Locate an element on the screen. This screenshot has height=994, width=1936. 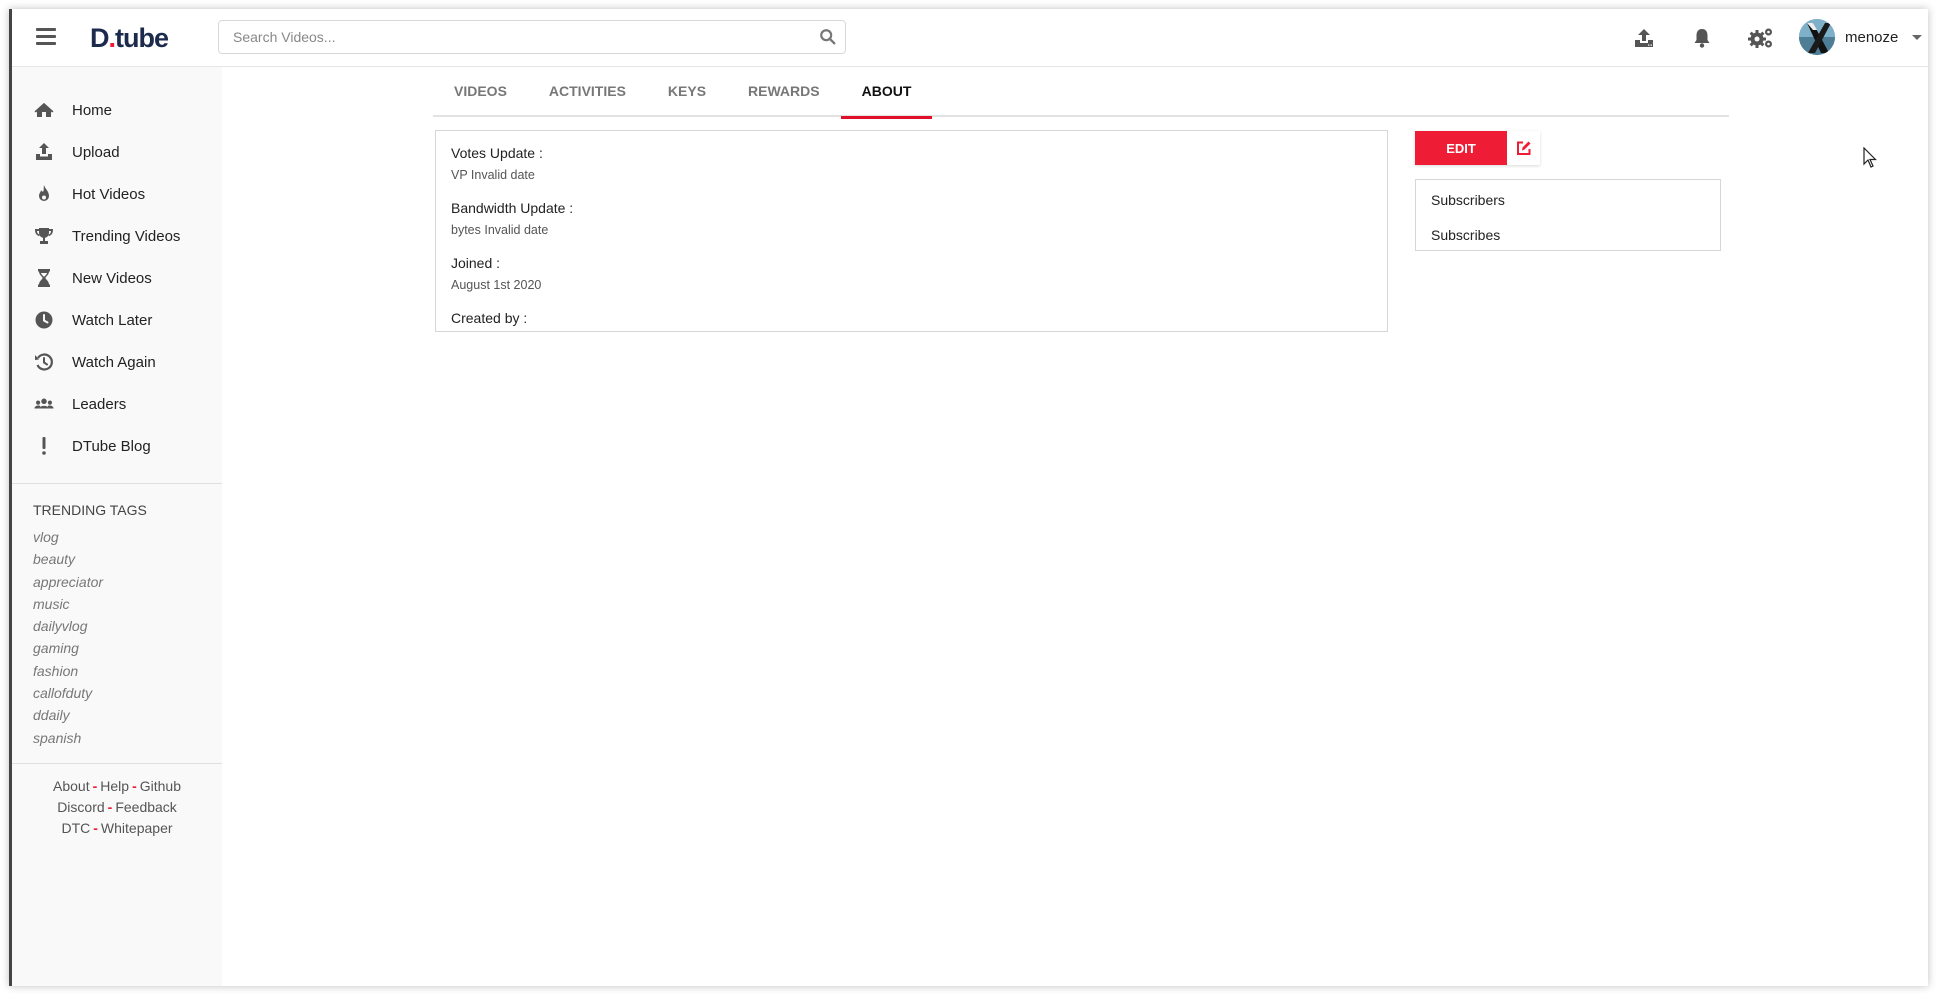
dtube-logo: D. tube is located at coordinates (129, 37).